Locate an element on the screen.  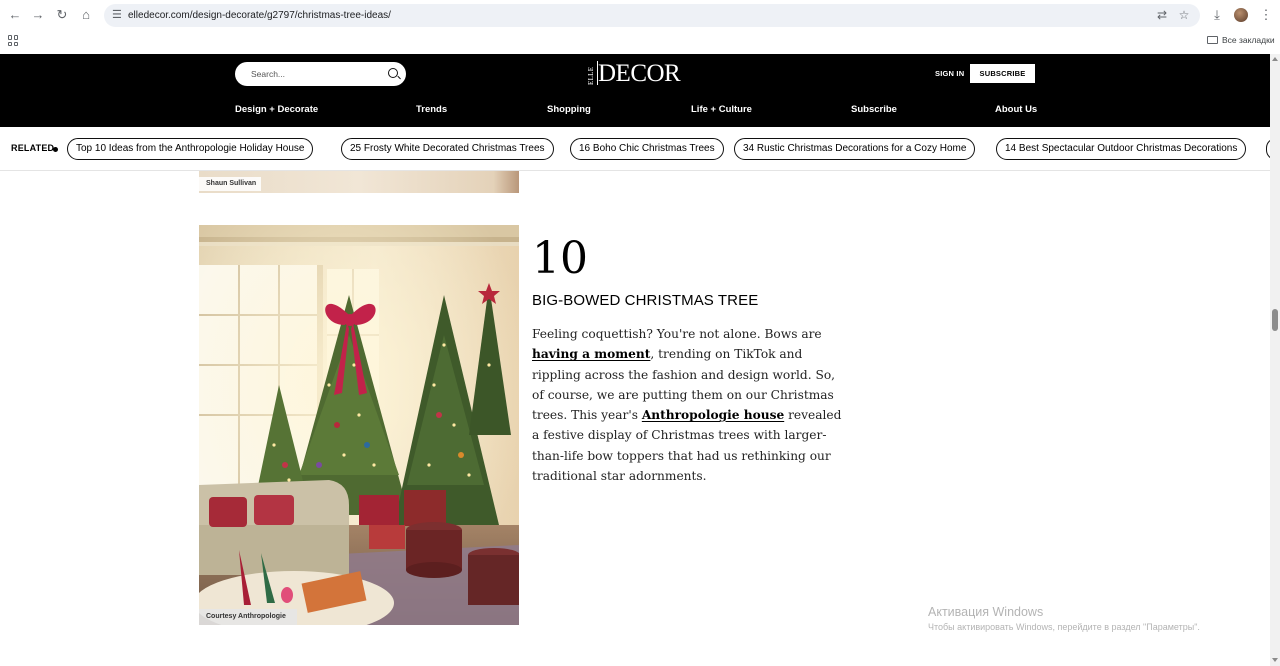
subscribe-button: SUBSCRIBE is located at coordinates (1002, 73).